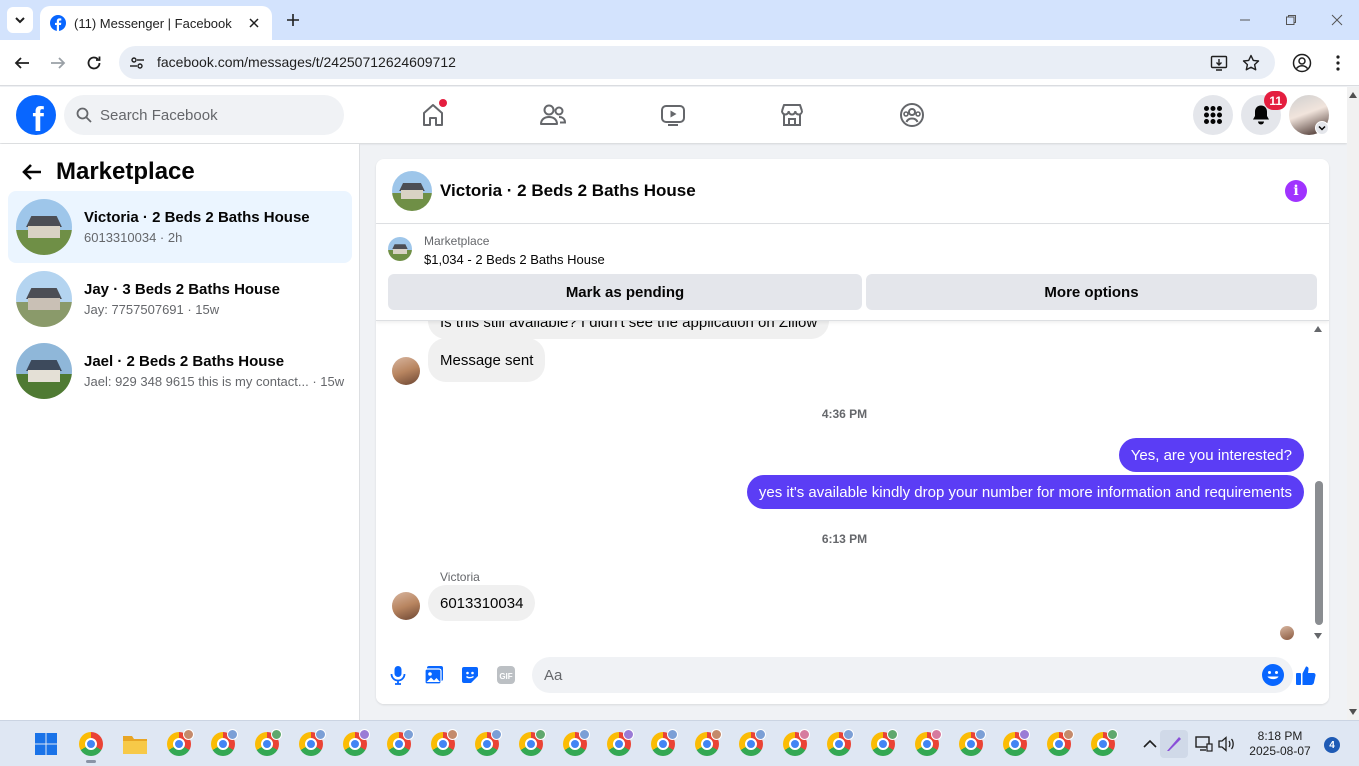  Describe the element at coordinates (482, 603) in the screenshot. I see `incoming-message: 6013310034` at that location.